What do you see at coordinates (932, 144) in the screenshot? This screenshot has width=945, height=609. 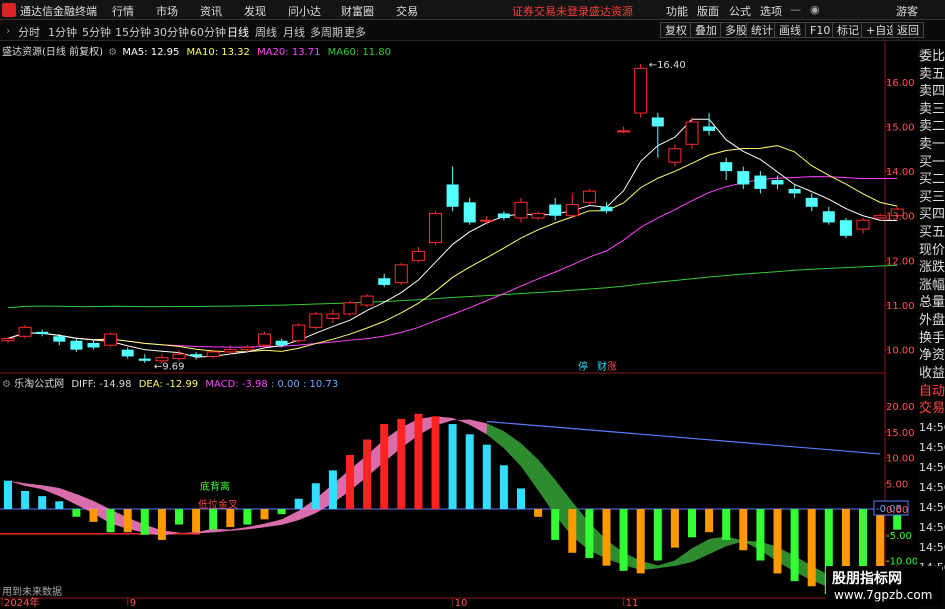 I see `sidebar-item: 卖一` at bounding box center [932, 144].